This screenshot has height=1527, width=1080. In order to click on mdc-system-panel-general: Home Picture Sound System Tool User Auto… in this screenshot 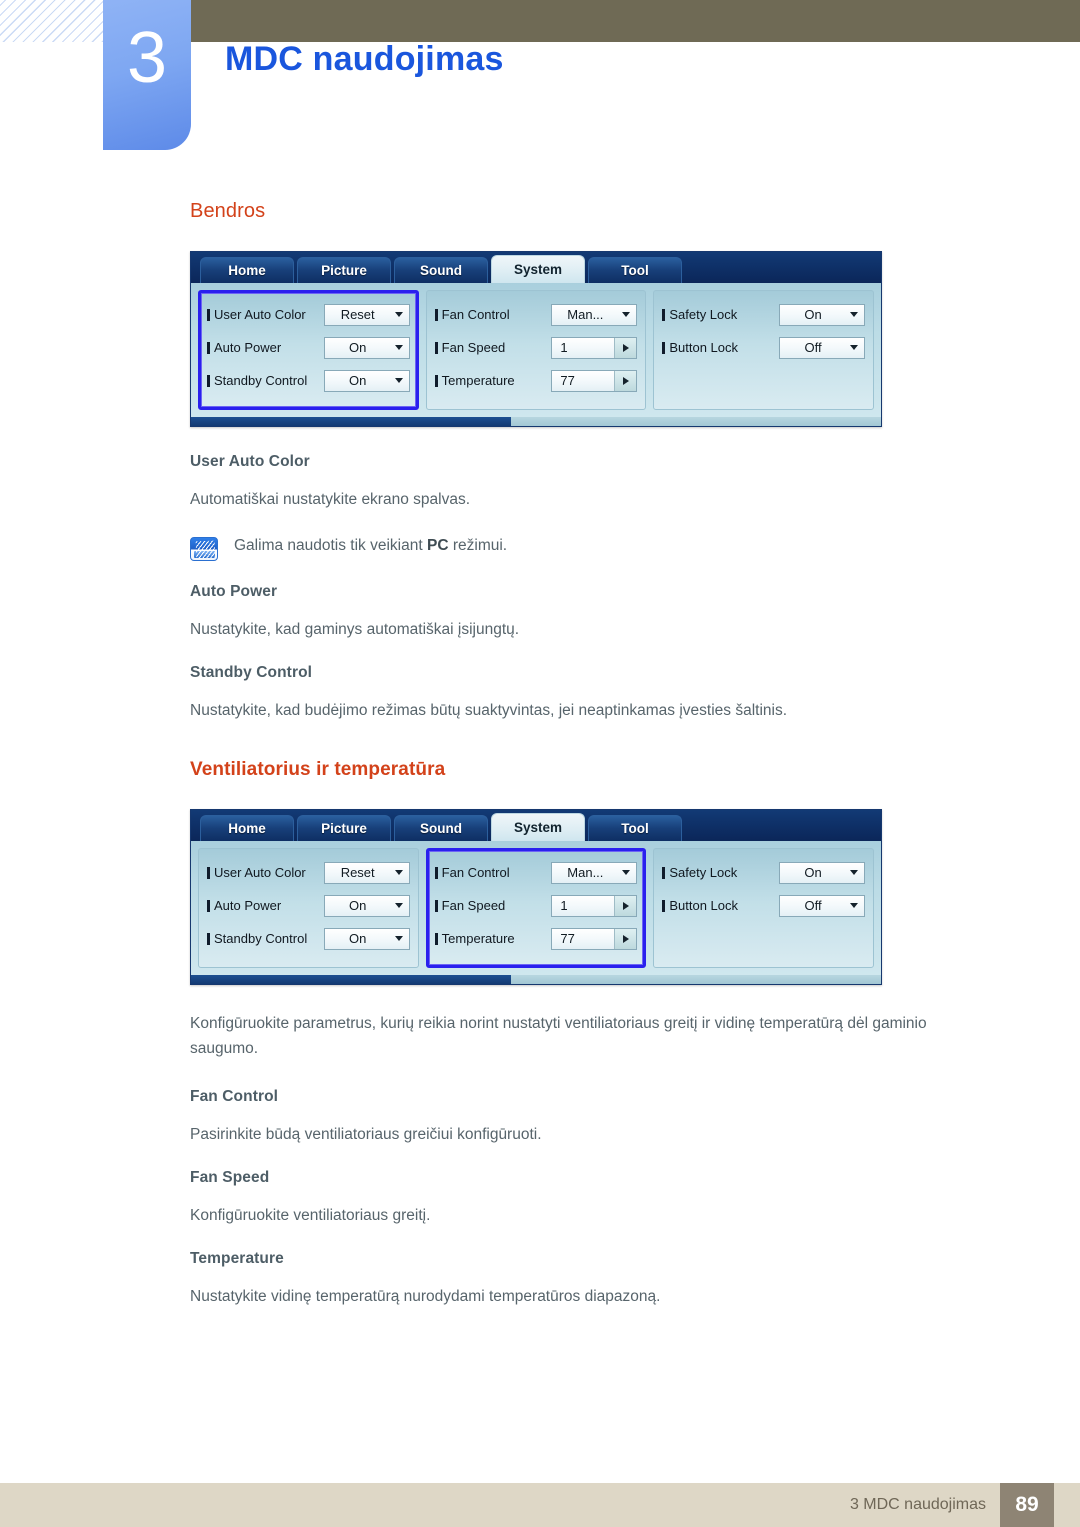, I will do `click(536, 339)`.